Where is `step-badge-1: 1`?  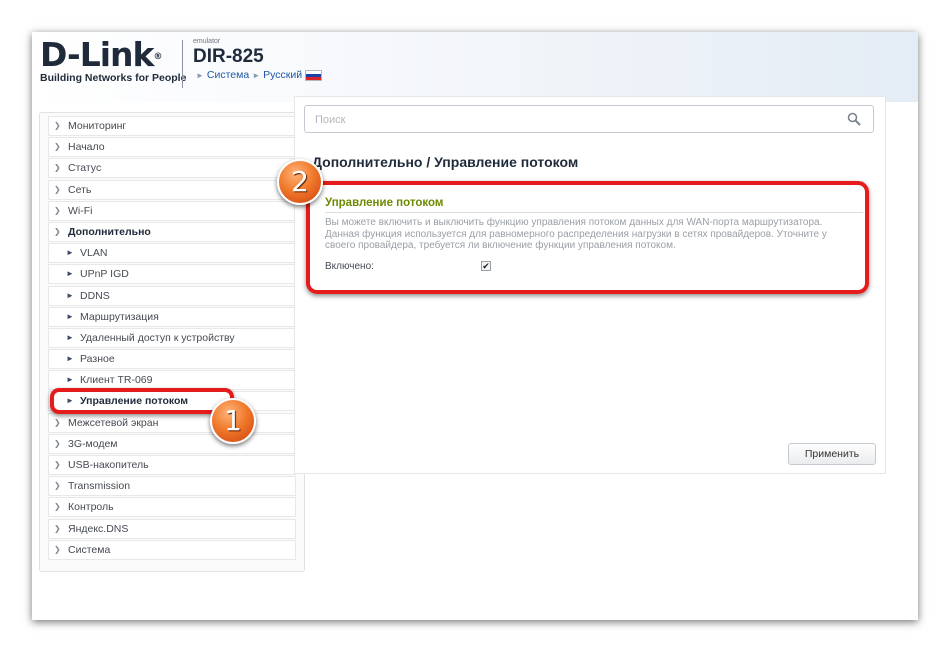
step-badge-1: 1 is located at coordinates (233, 421).